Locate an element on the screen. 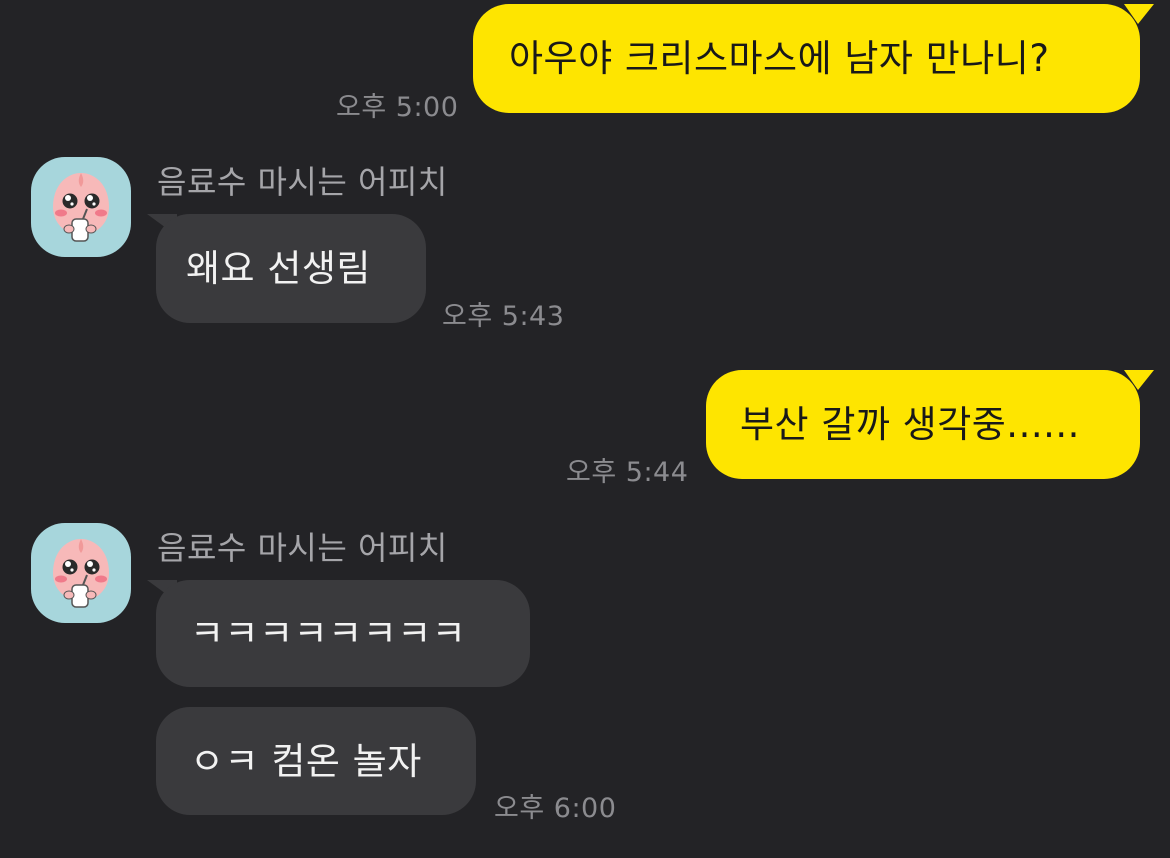 This screenshot has width=1170, height=858. incoming-message-bubble: ㅇㅋ 컴온 놀자 is located at coordinates (316, 761).